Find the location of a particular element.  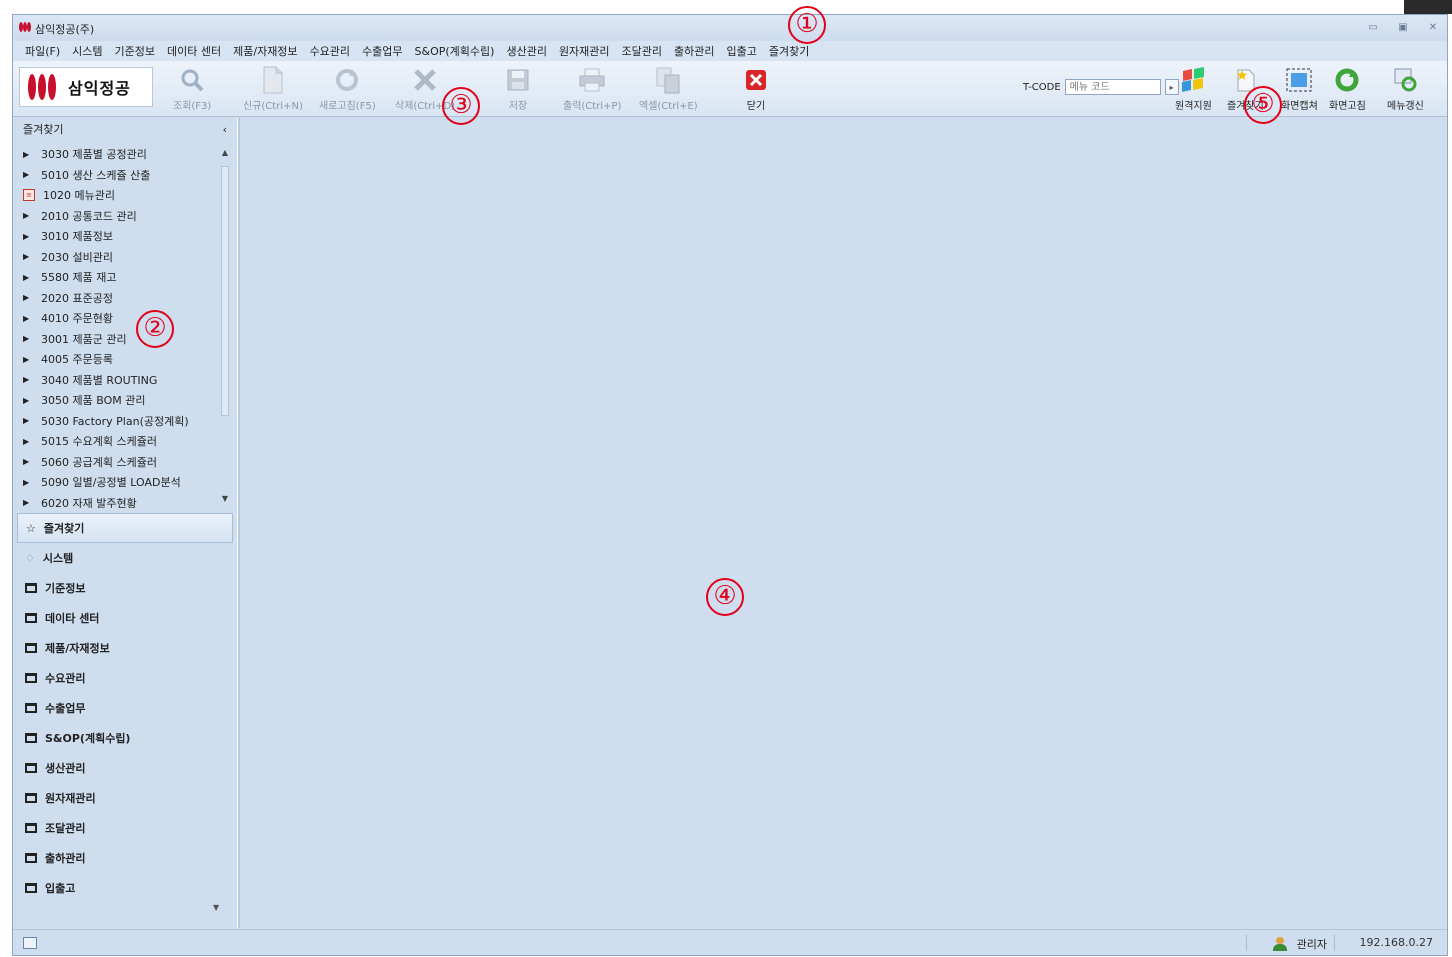

favorite-item: ▶ 5060 공급계획 스케쥴러 is located at coordinates (122, 462).